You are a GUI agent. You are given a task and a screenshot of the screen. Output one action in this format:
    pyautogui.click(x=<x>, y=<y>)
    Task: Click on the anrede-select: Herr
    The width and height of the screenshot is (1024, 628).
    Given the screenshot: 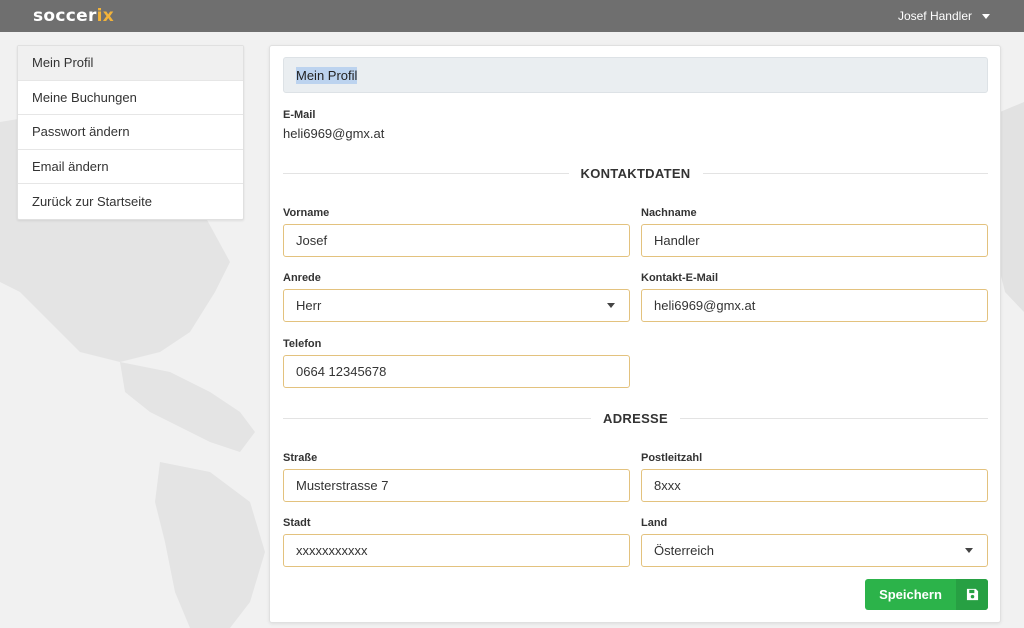 What is the action you would take?
    pyautogui.click(x=456, y=305)
    